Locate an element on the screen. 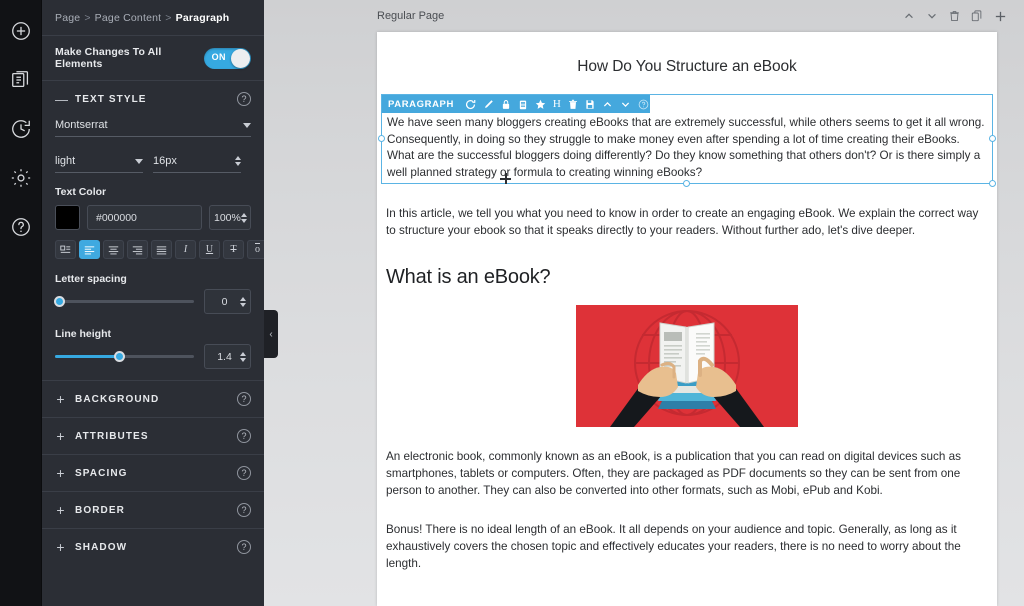 The width and height of the screenshot is (1024, 606). line-height-label: Line height is located at coordinates (83, 334).